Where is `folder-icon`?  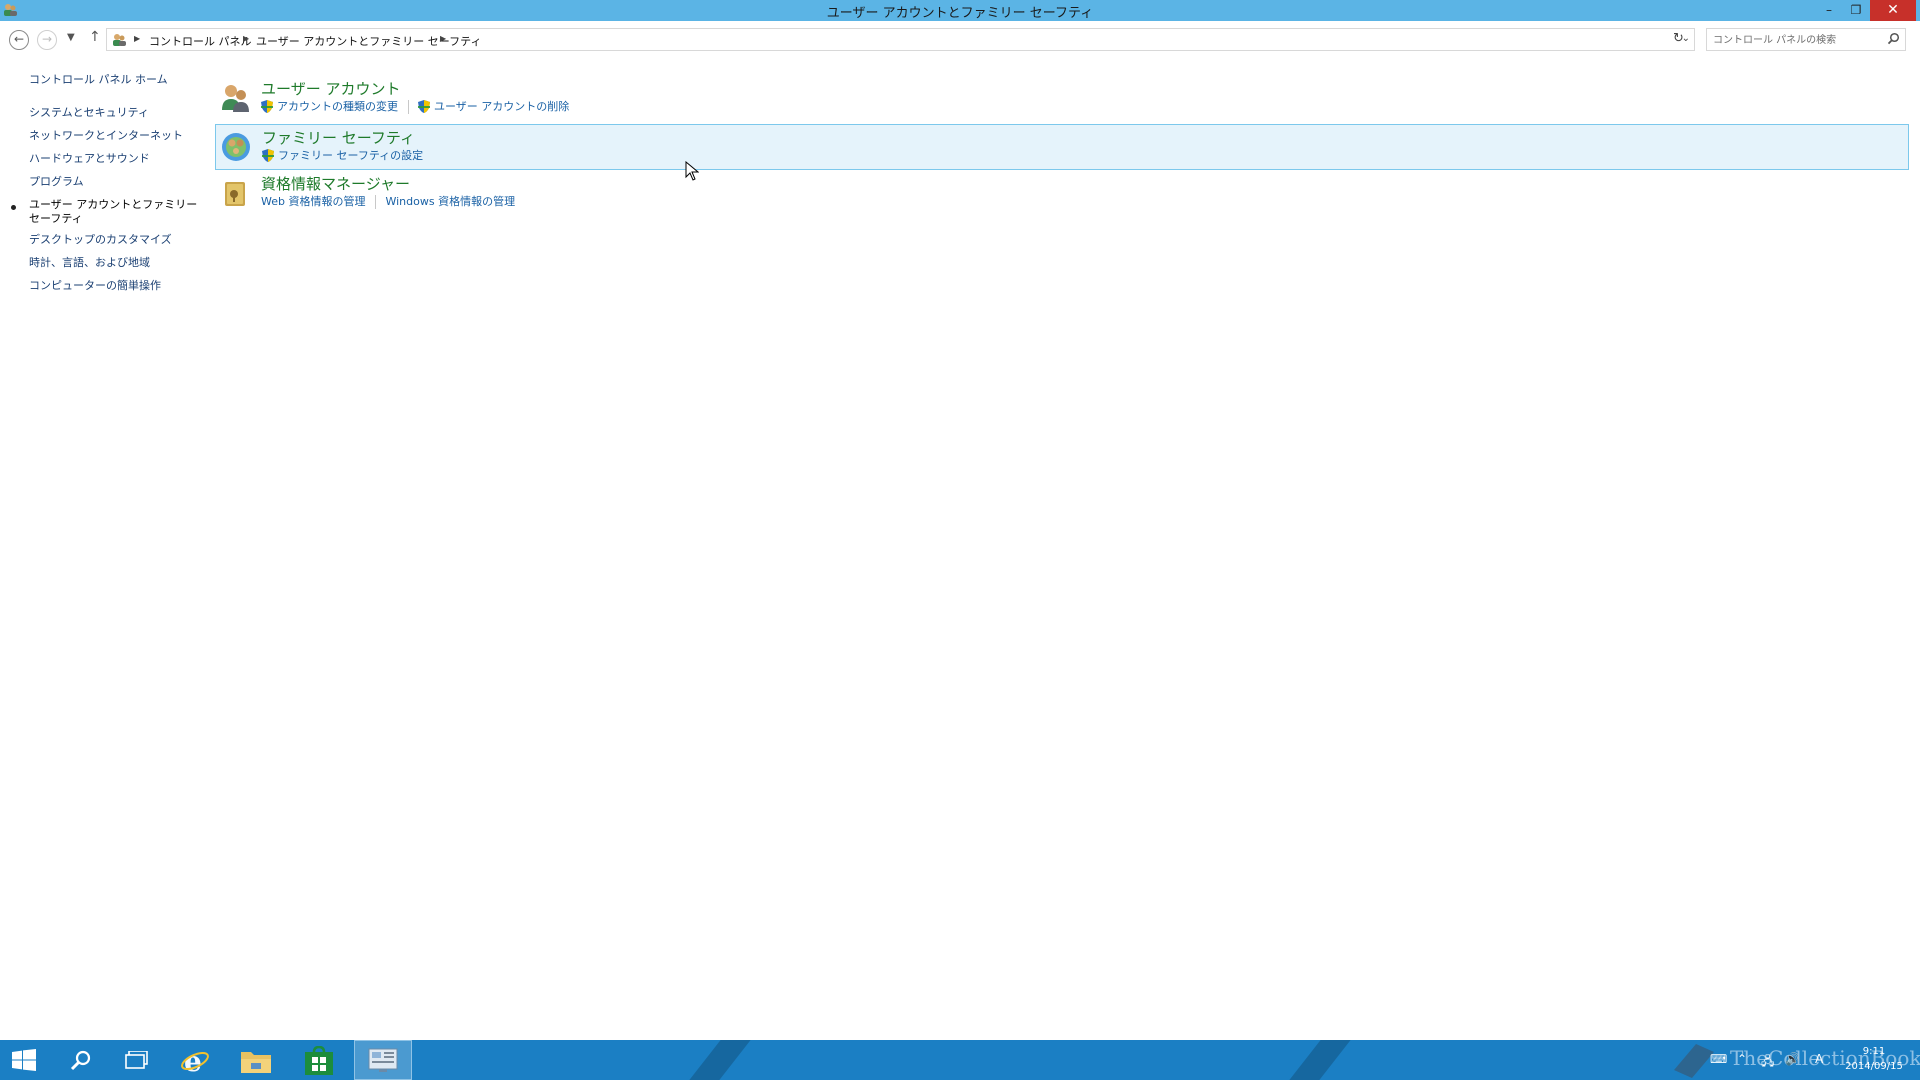 folder-icon is located at coordinates (256, 1062).